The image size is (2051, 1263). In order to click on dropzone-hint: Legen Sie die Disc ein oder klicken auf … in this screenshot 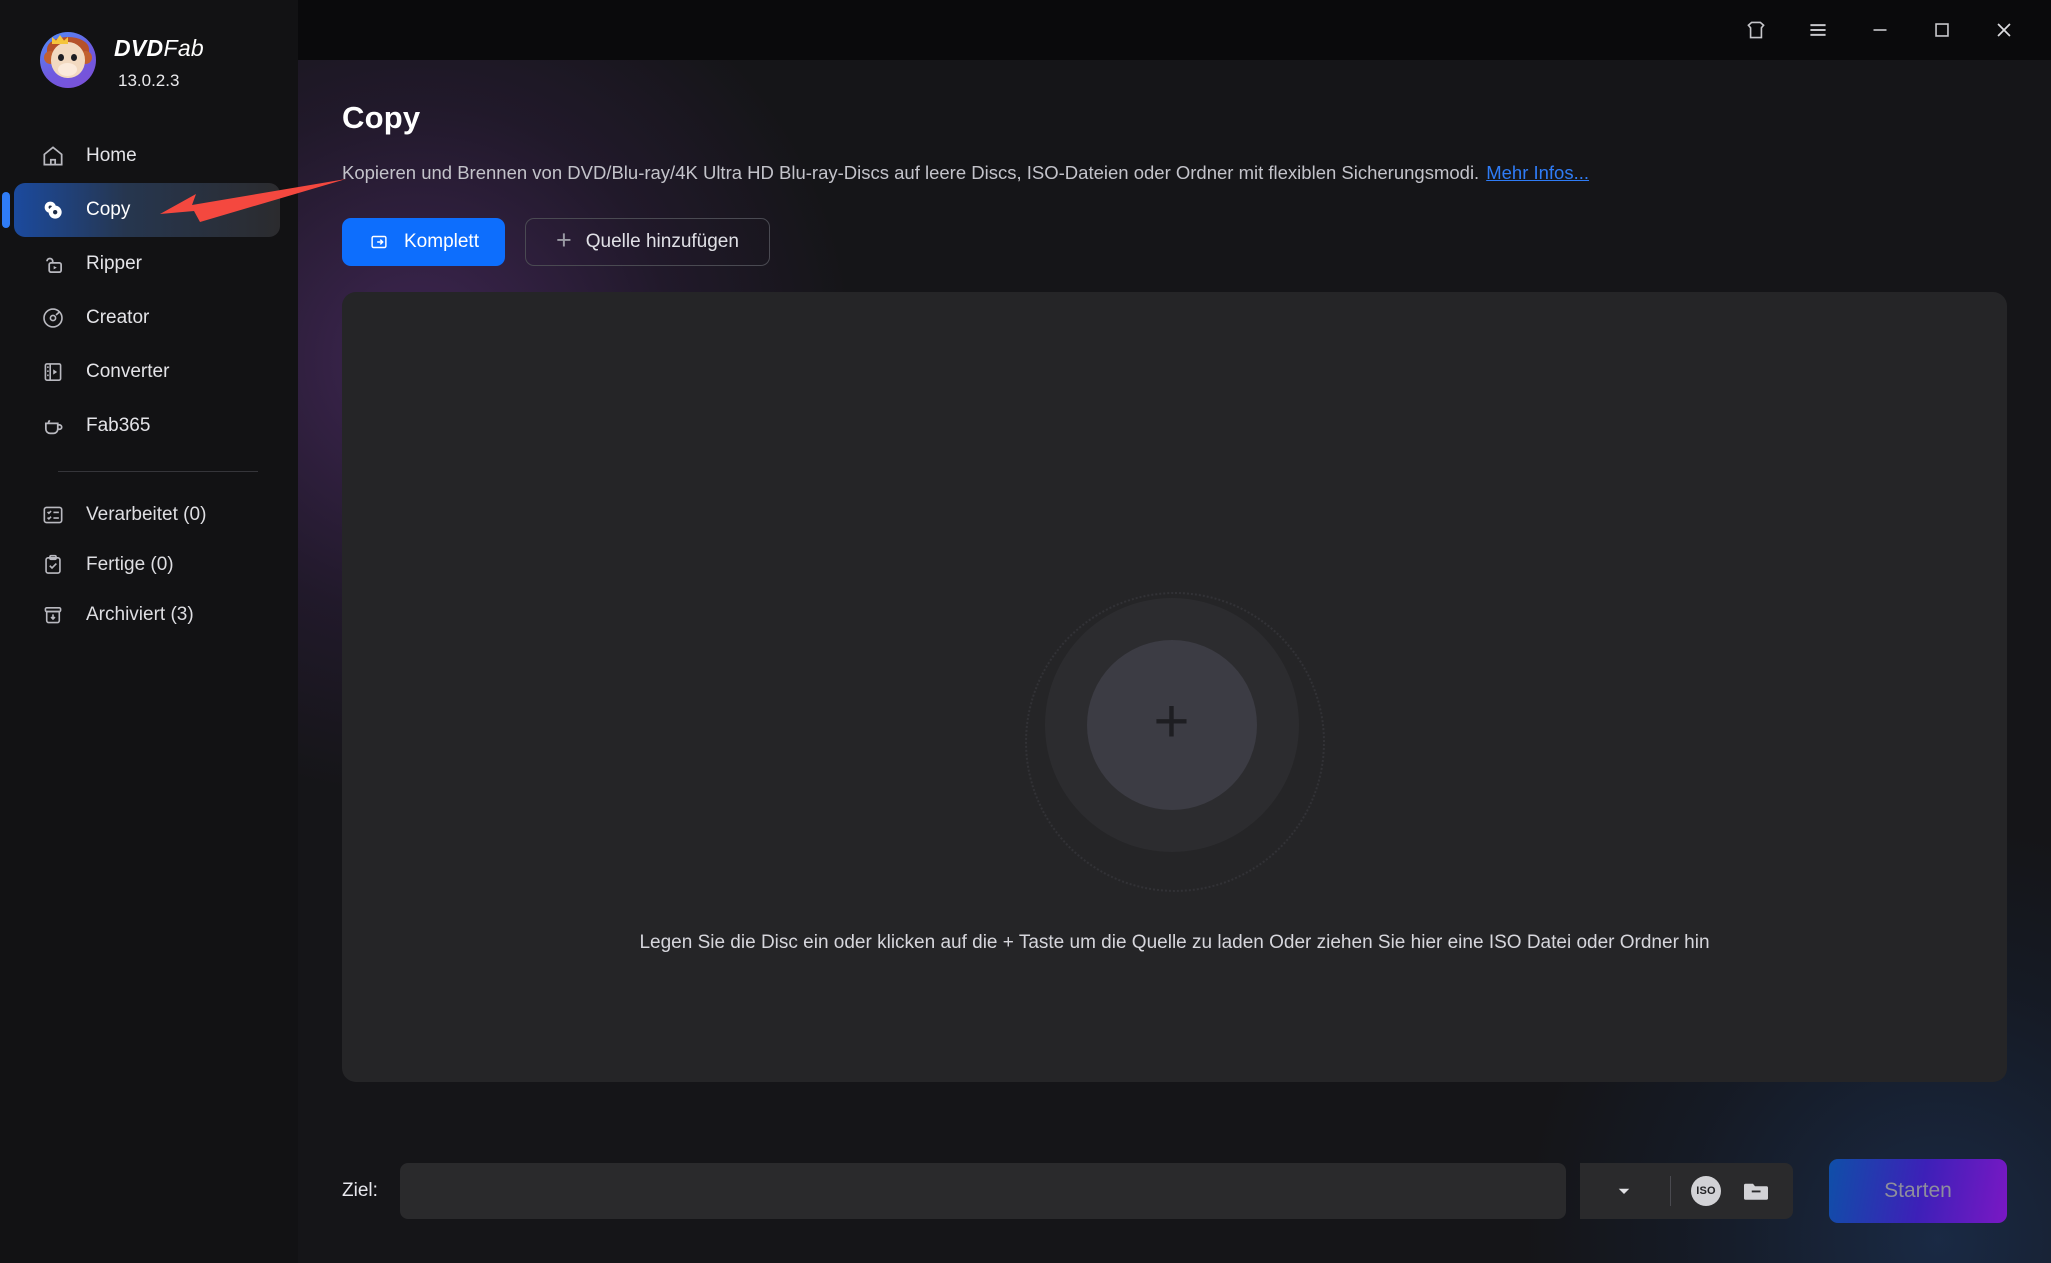, I will do `click(1174, 942)`.